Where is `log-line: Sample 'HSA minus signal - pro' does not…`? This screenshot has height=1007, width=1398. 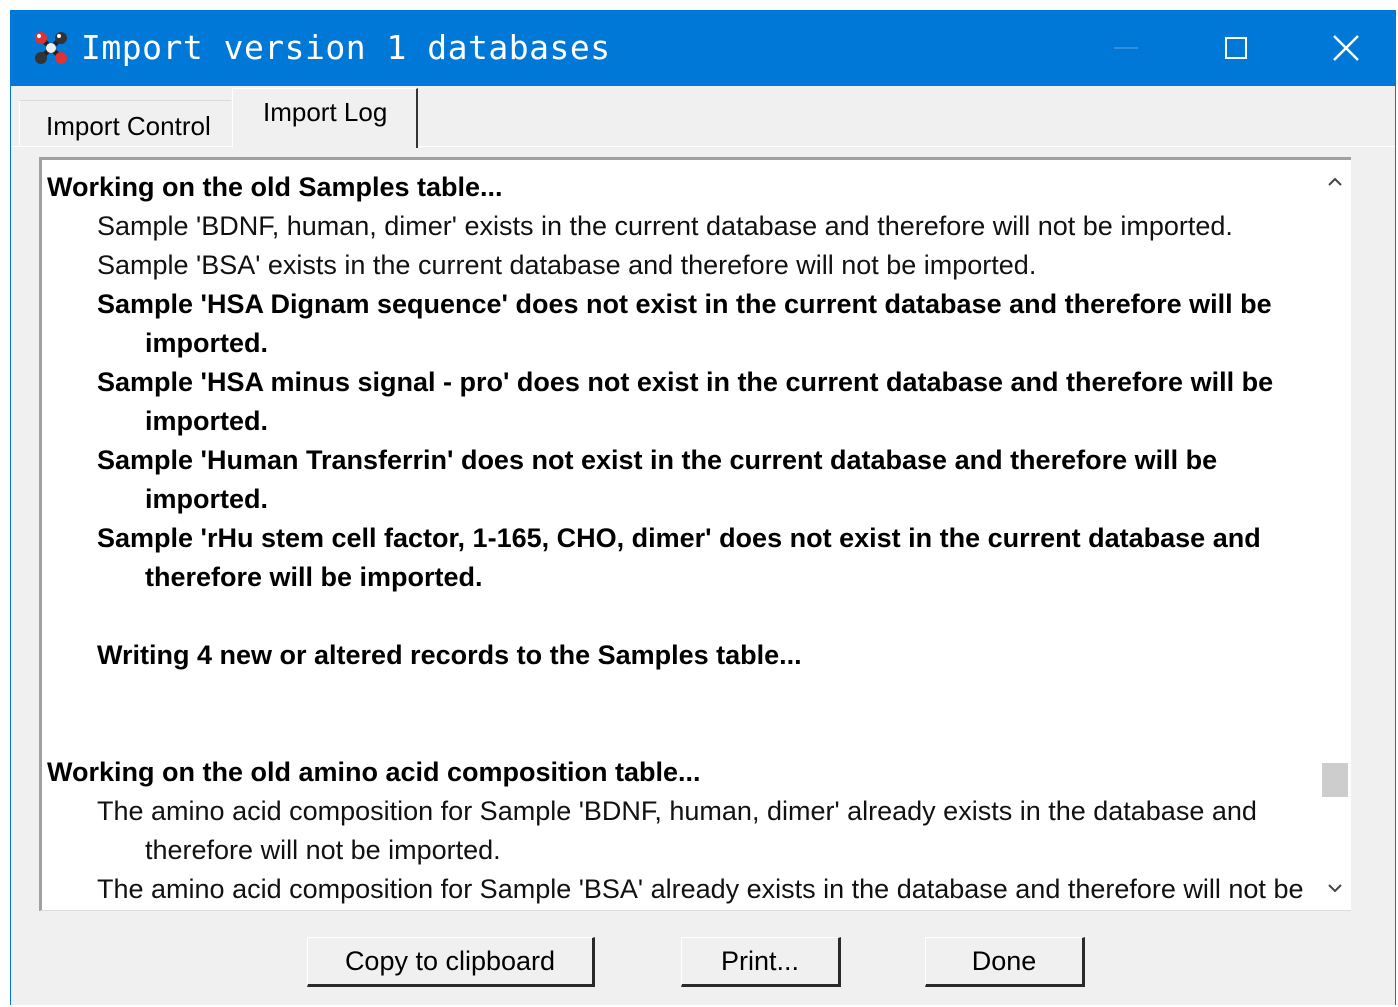
log-line: Sample 'HSA minus signal - pro' does not… is located at coordinates (685, 401).